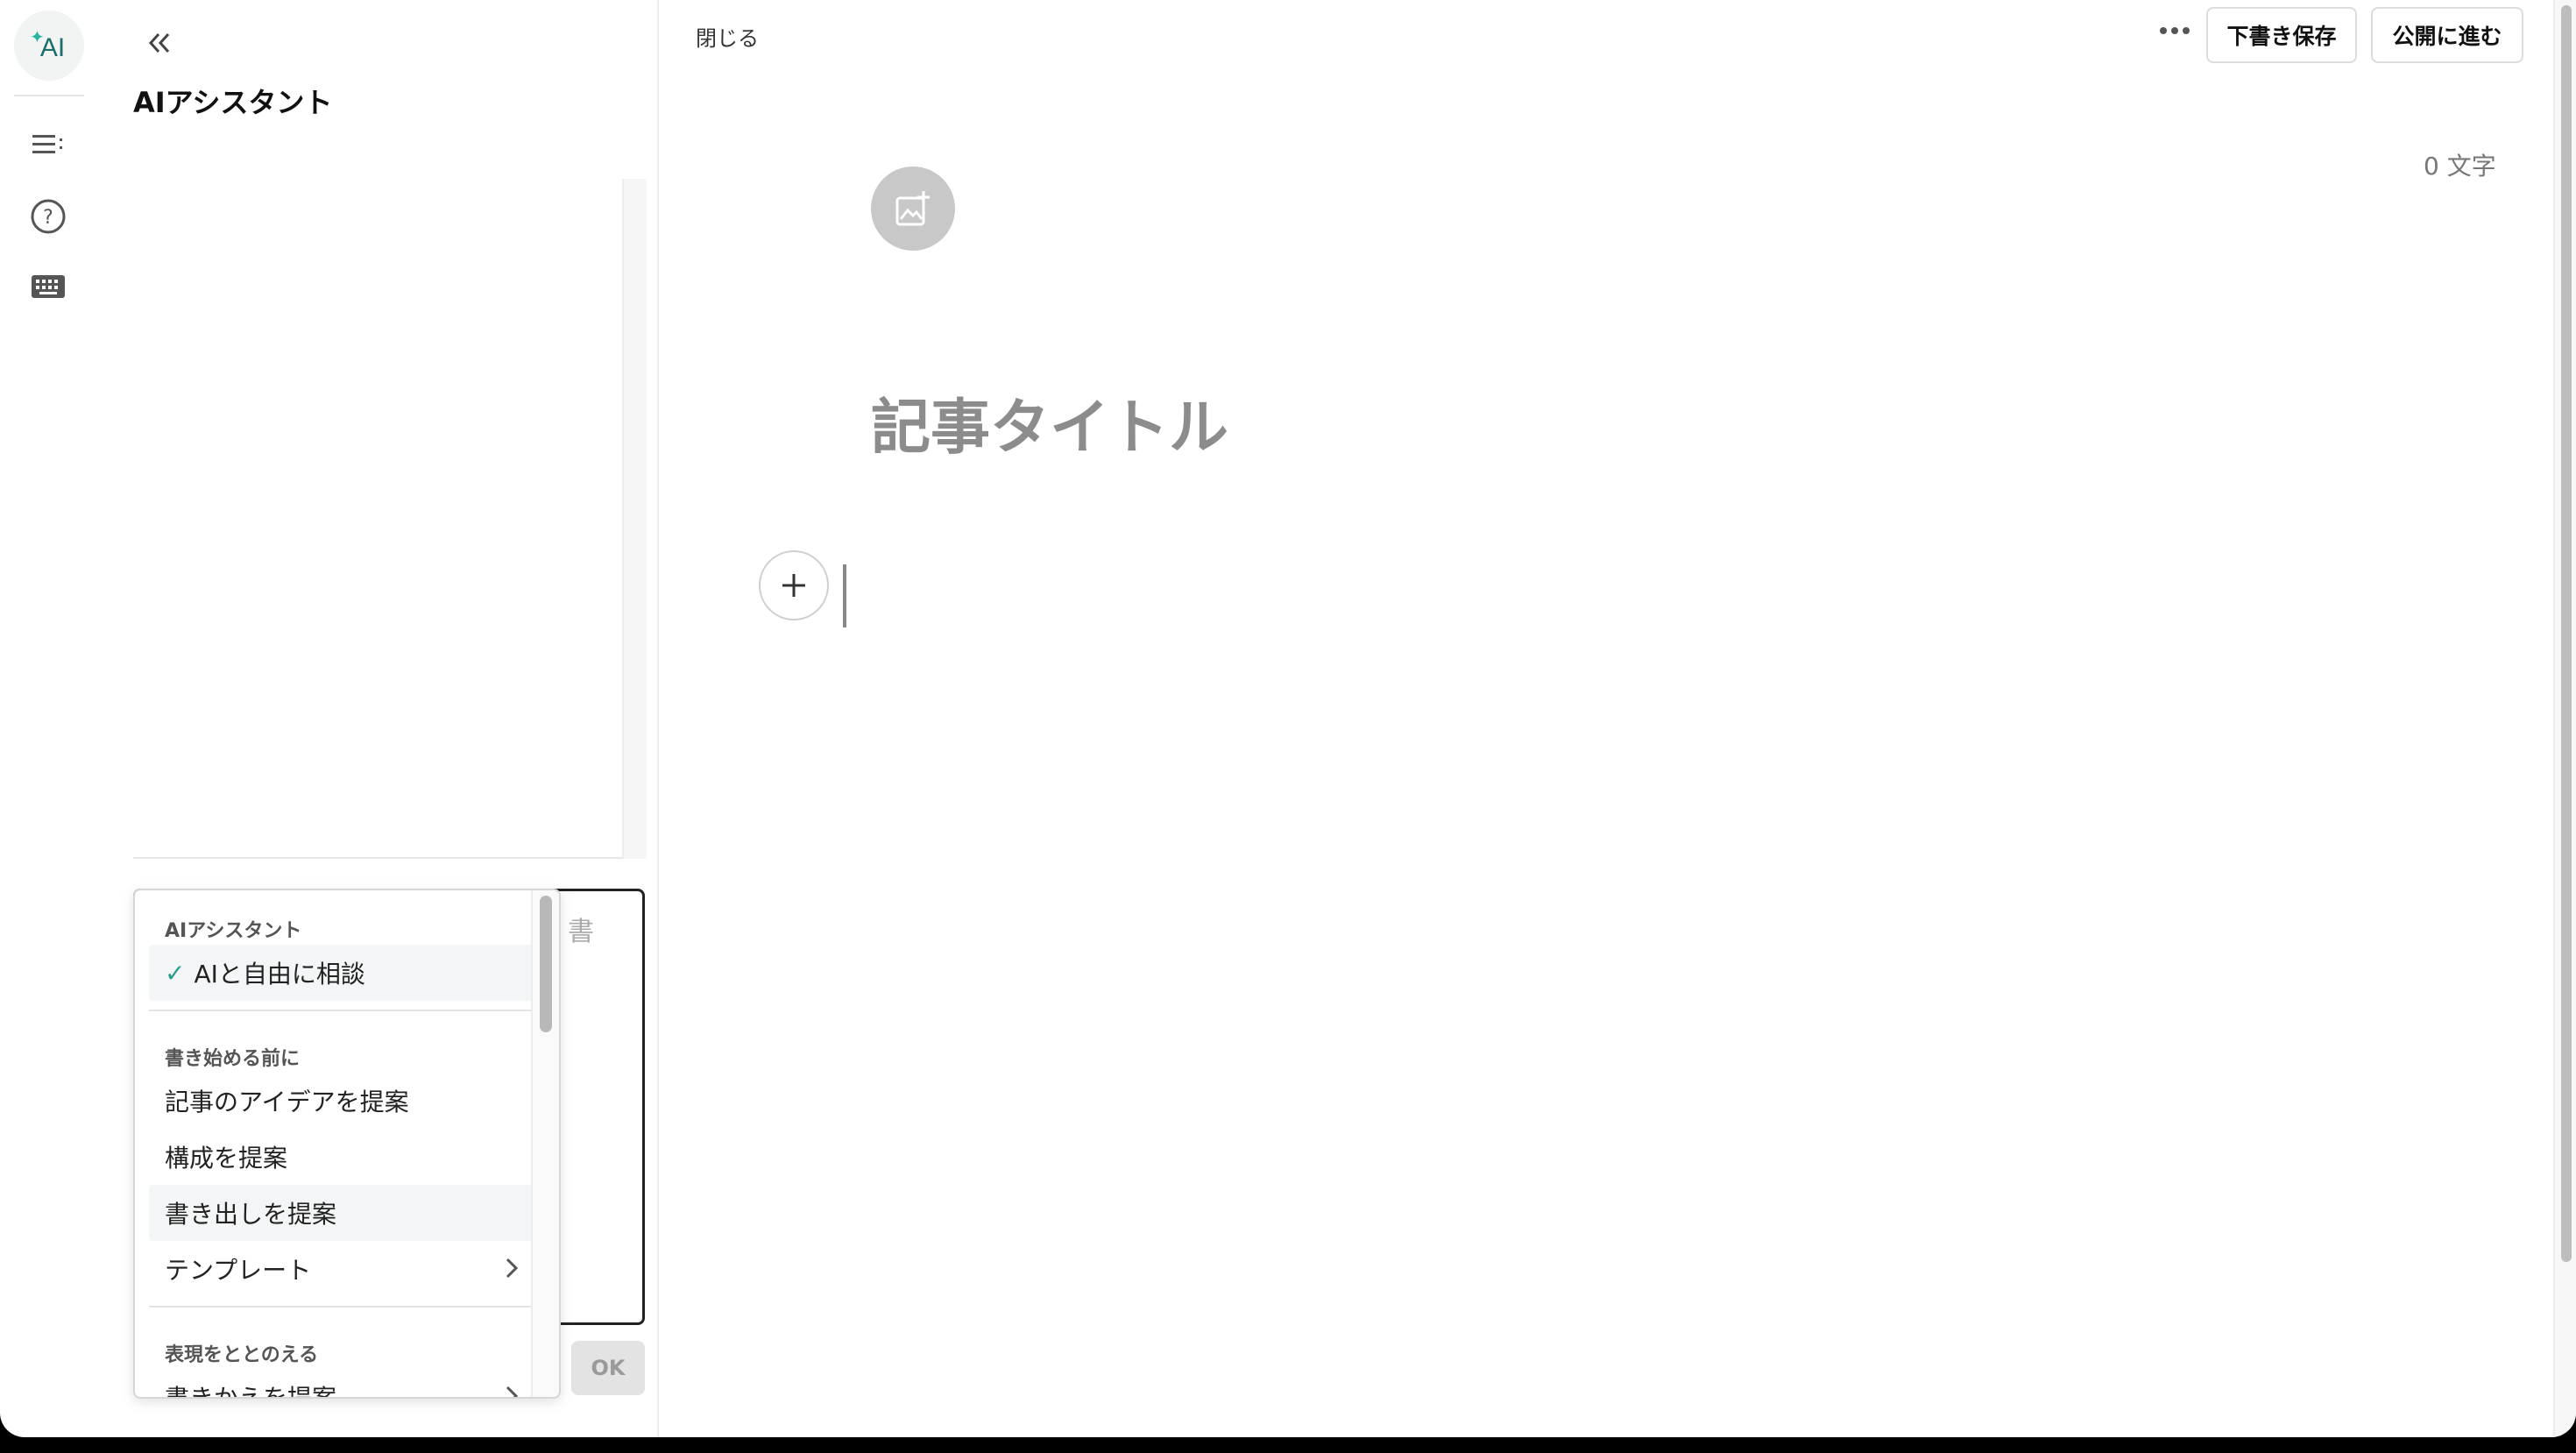  I want to click on text-cursor, so click(844, 595).